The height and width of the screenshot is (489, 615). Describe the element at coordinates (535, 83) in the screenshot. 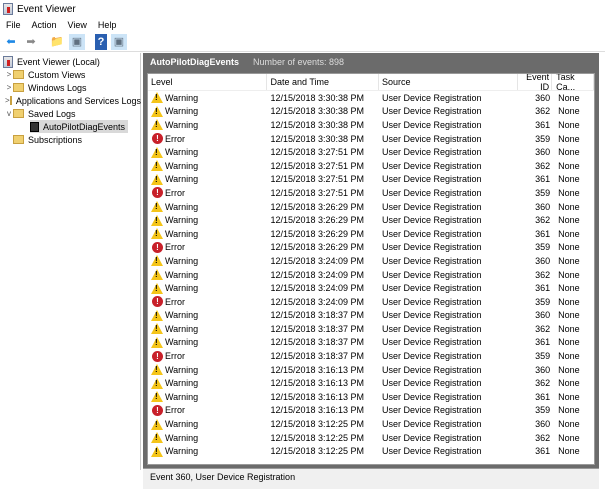

I see `column-event-id: Event ID` at that location.